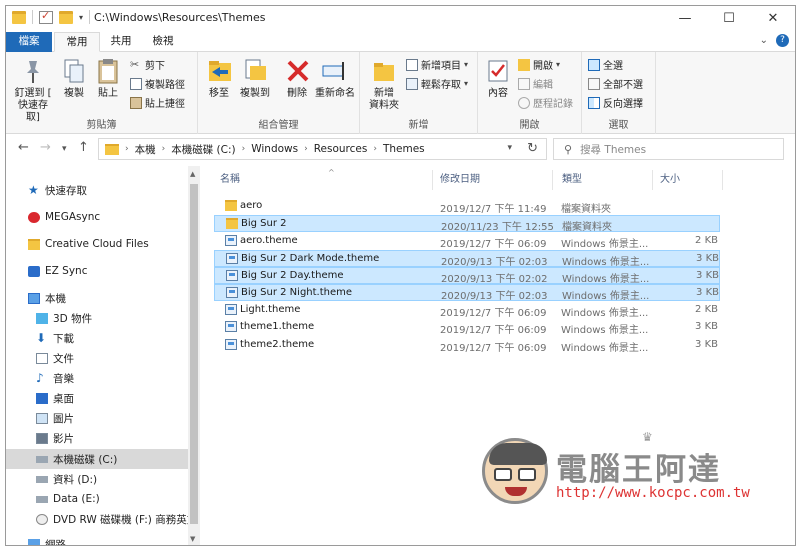  Describe the element at coordinates (74, 71) in the screenshot. I see `copy-icon` at that location.